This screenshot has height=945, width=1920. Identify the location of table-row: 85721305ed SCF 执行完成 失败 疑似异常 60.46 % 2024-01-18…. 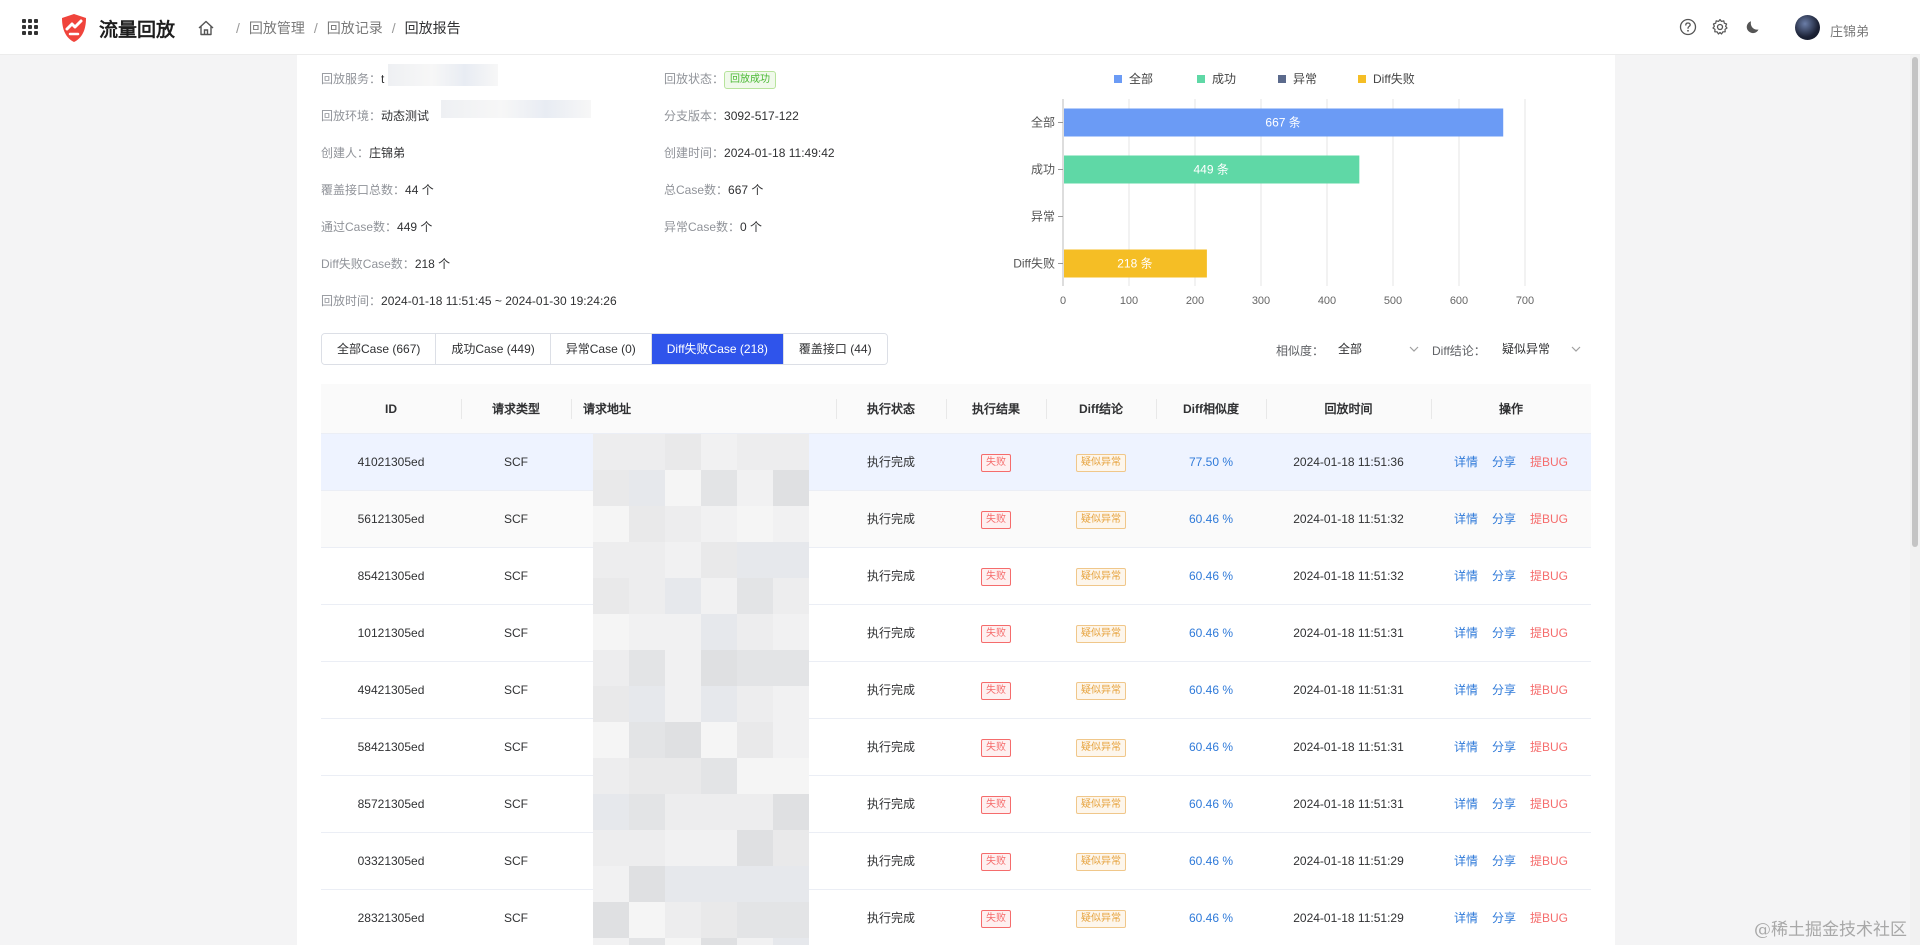
(956, 804).